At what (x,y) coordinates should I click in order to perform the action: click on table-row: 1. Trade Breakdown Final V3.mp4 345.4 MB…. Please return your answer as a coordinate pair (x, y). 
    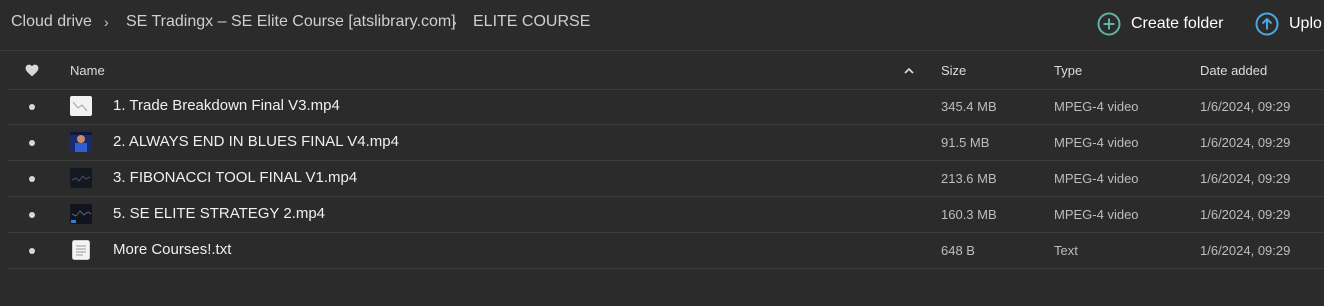
    Looking at the image, I should click on (666, 107).